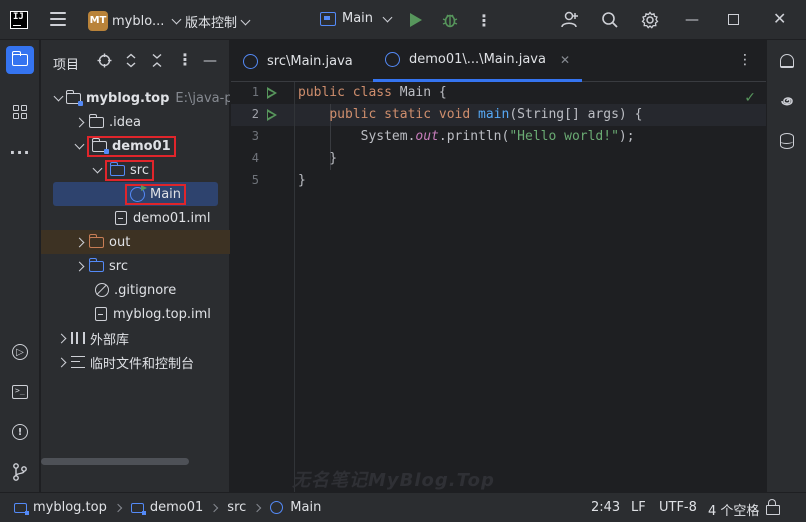 The height and width of the screenshot is (522, 806). Describe the element at coordinates (773, 507) in the screenshot. I see `lock-icon` at that location.